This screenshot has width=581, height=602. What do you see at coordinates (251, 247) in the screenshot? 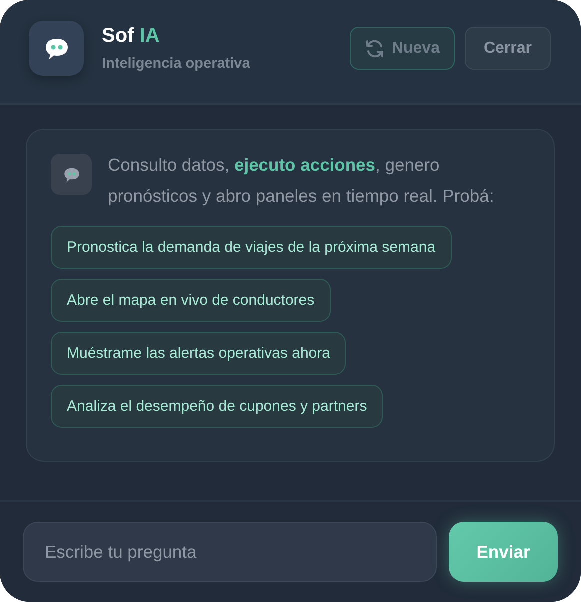
I see `suggestion-chip: Pronostica la demanda de viajes de la próxima semana` at bounding box center [251, 247].